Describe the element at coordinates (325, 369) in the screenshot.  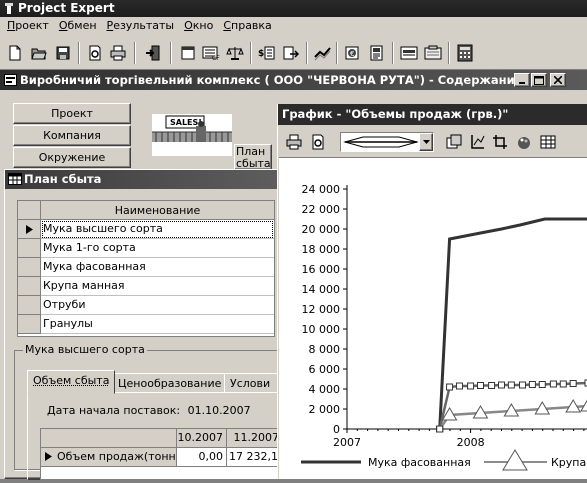
I see `y-tick-label: 6 000` at that location.